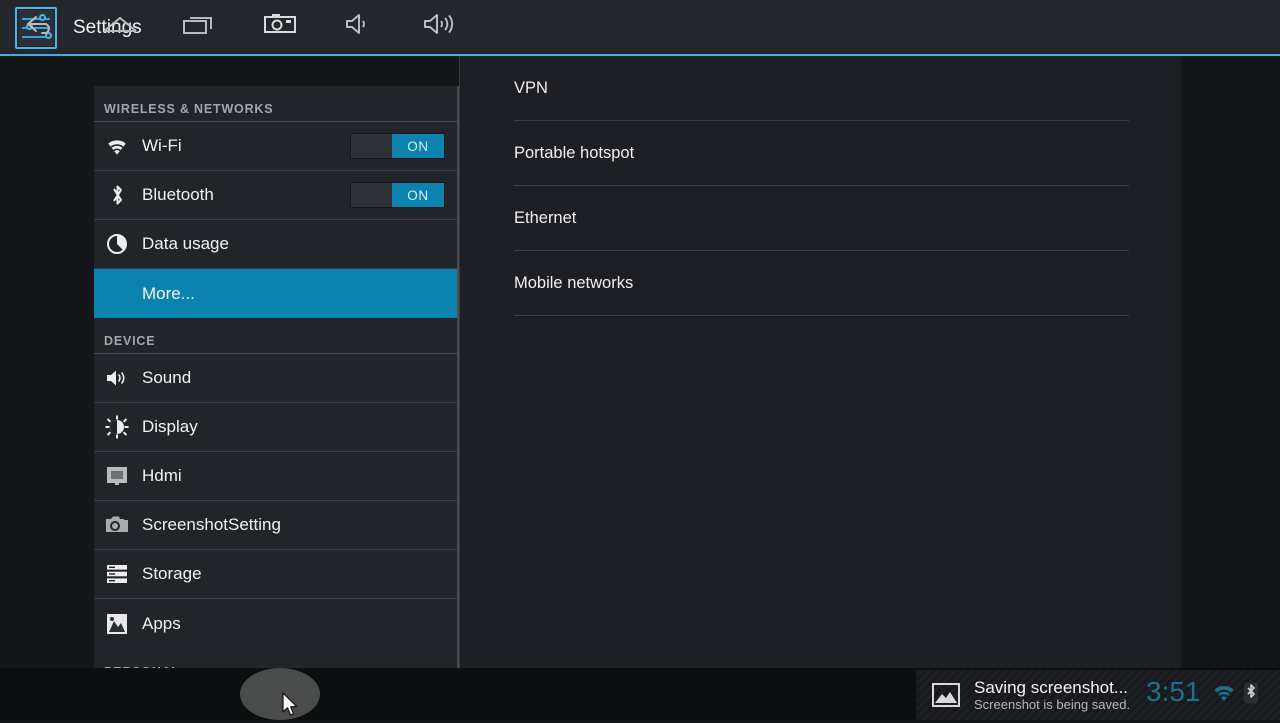  Describe the element at coordinates (275, 378) in the screenshot. I see `sidebar-item-sound: Sound` at that location.